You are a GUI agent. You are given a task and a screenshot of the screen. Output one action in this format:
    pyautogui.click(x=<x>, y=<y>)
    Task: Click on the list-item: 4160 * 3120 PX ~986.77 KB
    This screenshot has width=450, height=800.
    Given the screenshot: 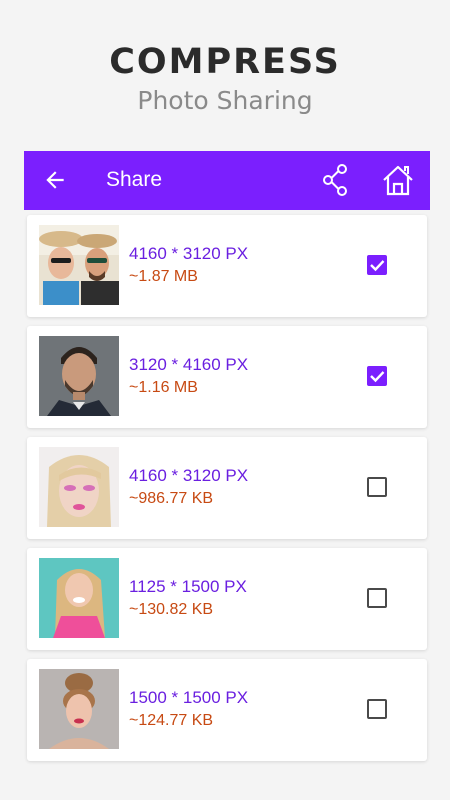 What is the action you would take?
    pyautogui.click(x=227, y=488)
    